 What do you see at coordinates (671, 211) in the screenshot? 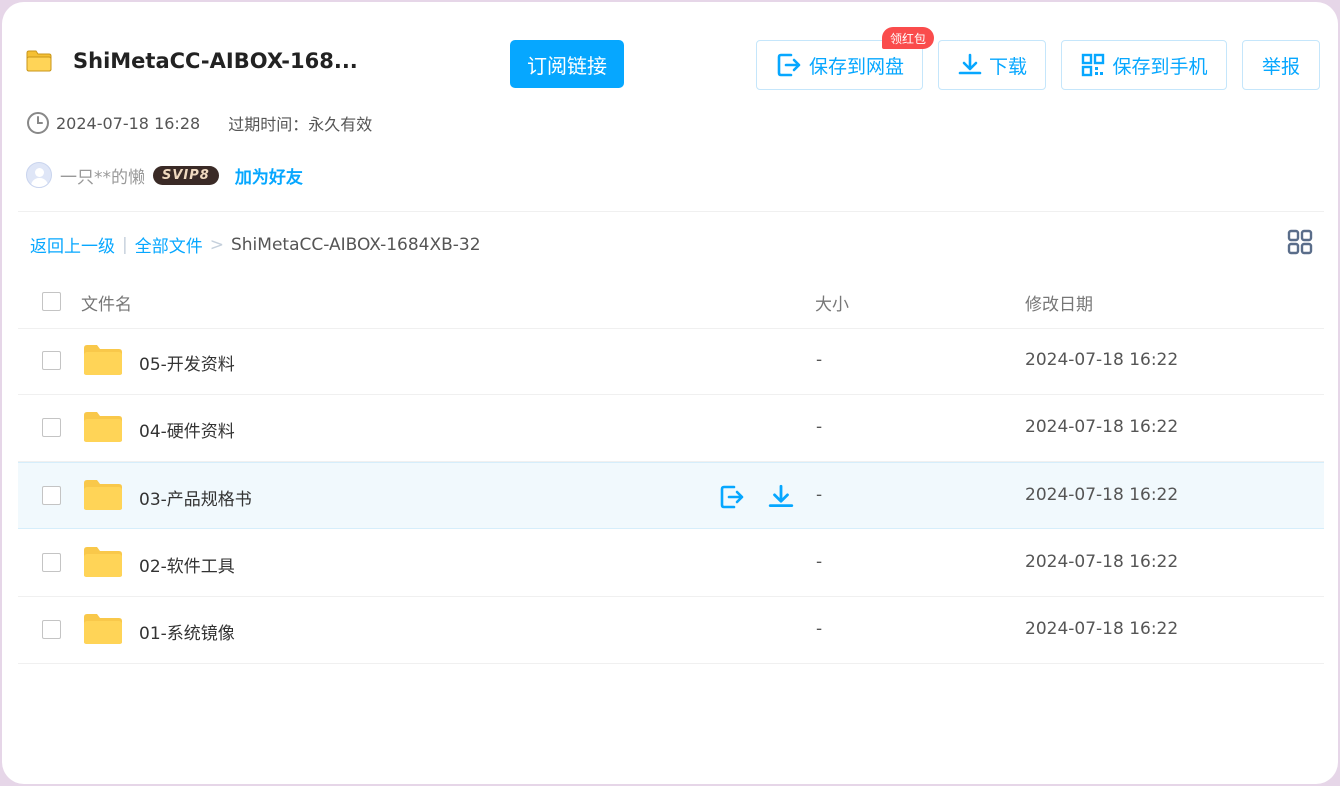
I see `divider` at bounding box center [671, 211].